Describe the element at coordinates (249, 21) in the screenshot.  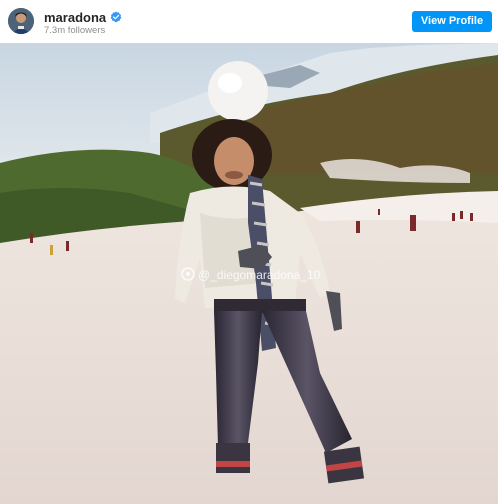
I see `post-header: maradona 7.3m followers View Profile` at that location.